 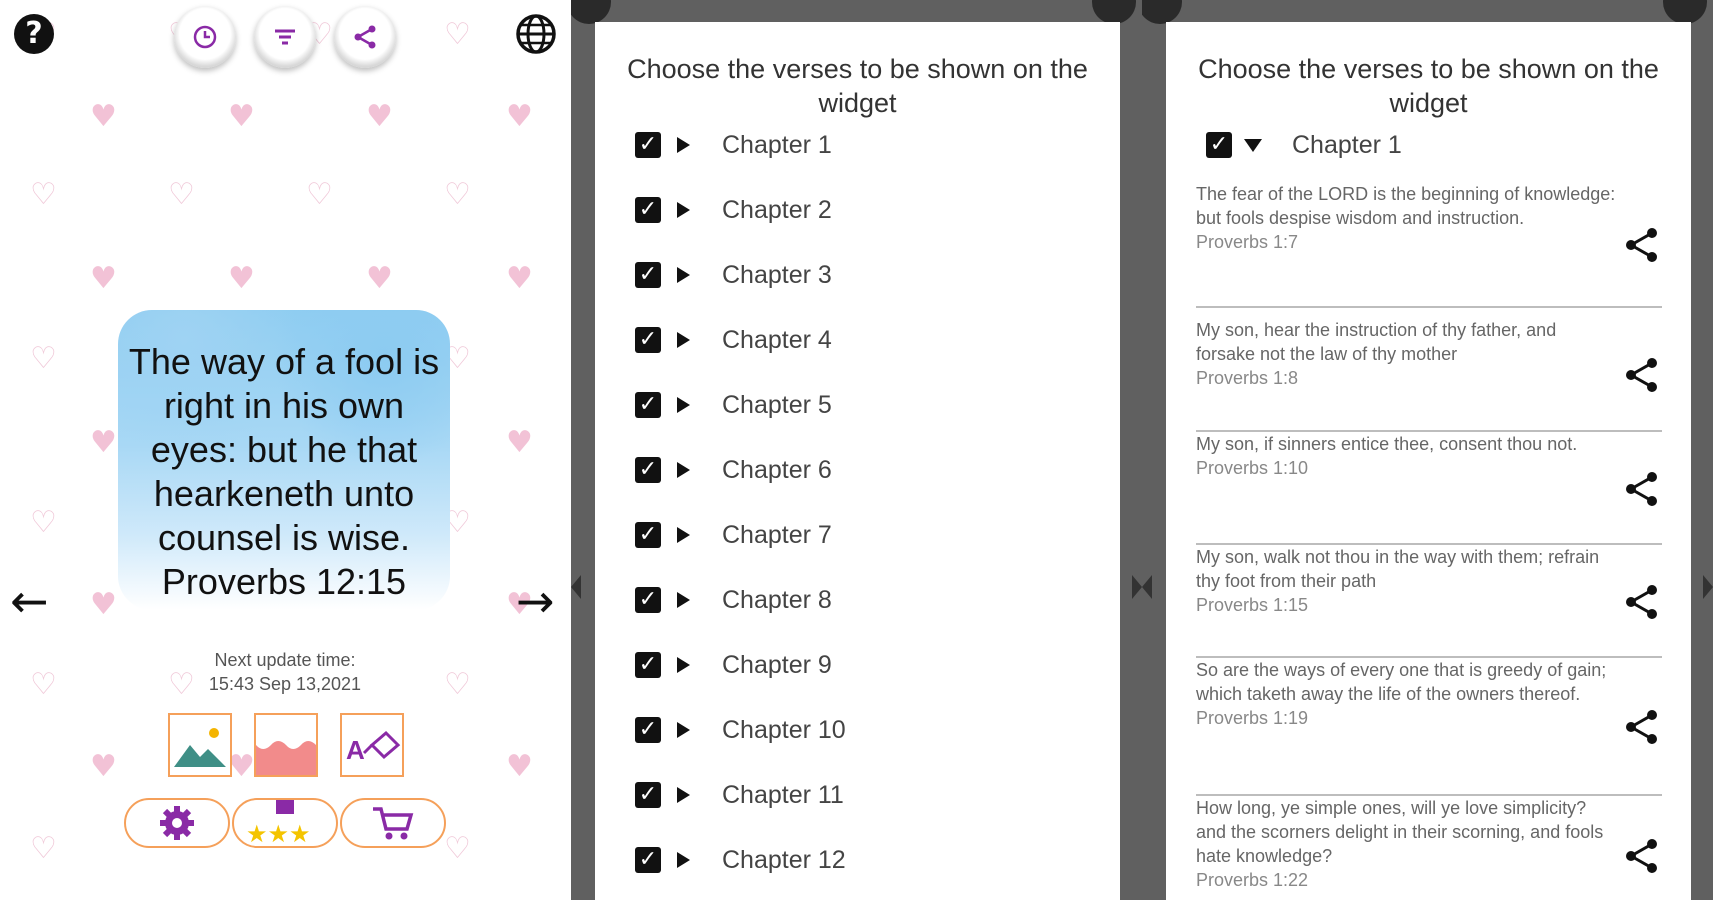 What do you see at coordinates (286, 732) in the screenshot?
I see `wave-icon` at bounding box center [286, 732].